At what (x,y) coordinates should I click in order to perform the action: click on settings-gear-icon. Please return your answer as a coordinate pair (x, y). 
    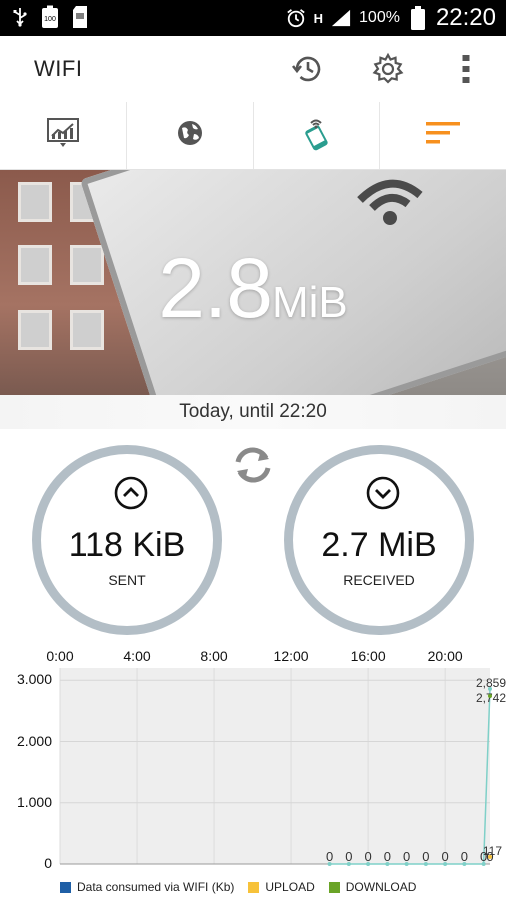
    Looking at the image, I should click on (388, 69).